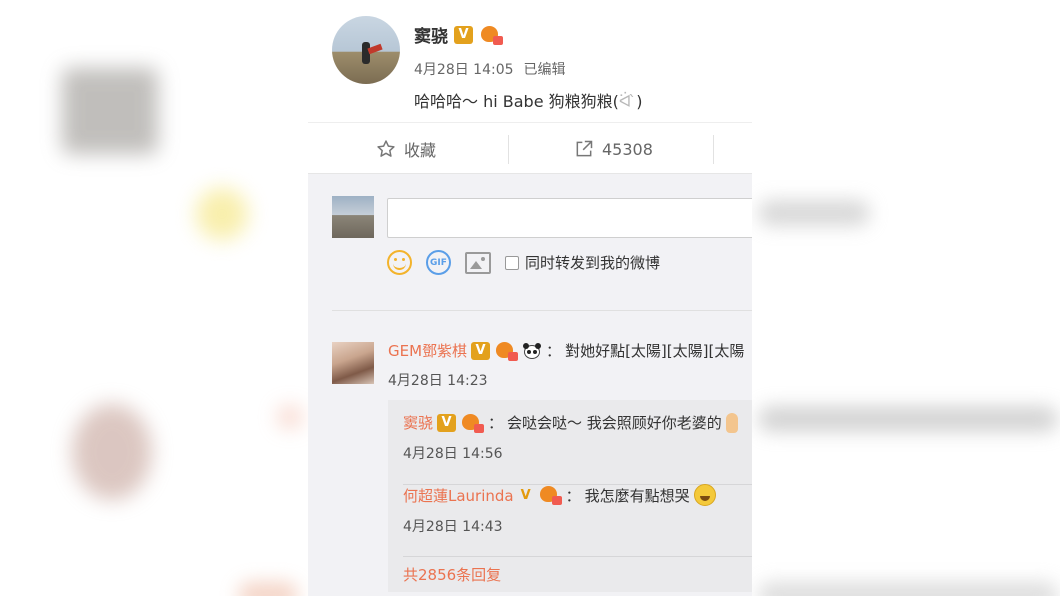 Image resolution: width=1060 pixels, height=596 pixels. I want to click on commenter-avatar, so click(353, 363).